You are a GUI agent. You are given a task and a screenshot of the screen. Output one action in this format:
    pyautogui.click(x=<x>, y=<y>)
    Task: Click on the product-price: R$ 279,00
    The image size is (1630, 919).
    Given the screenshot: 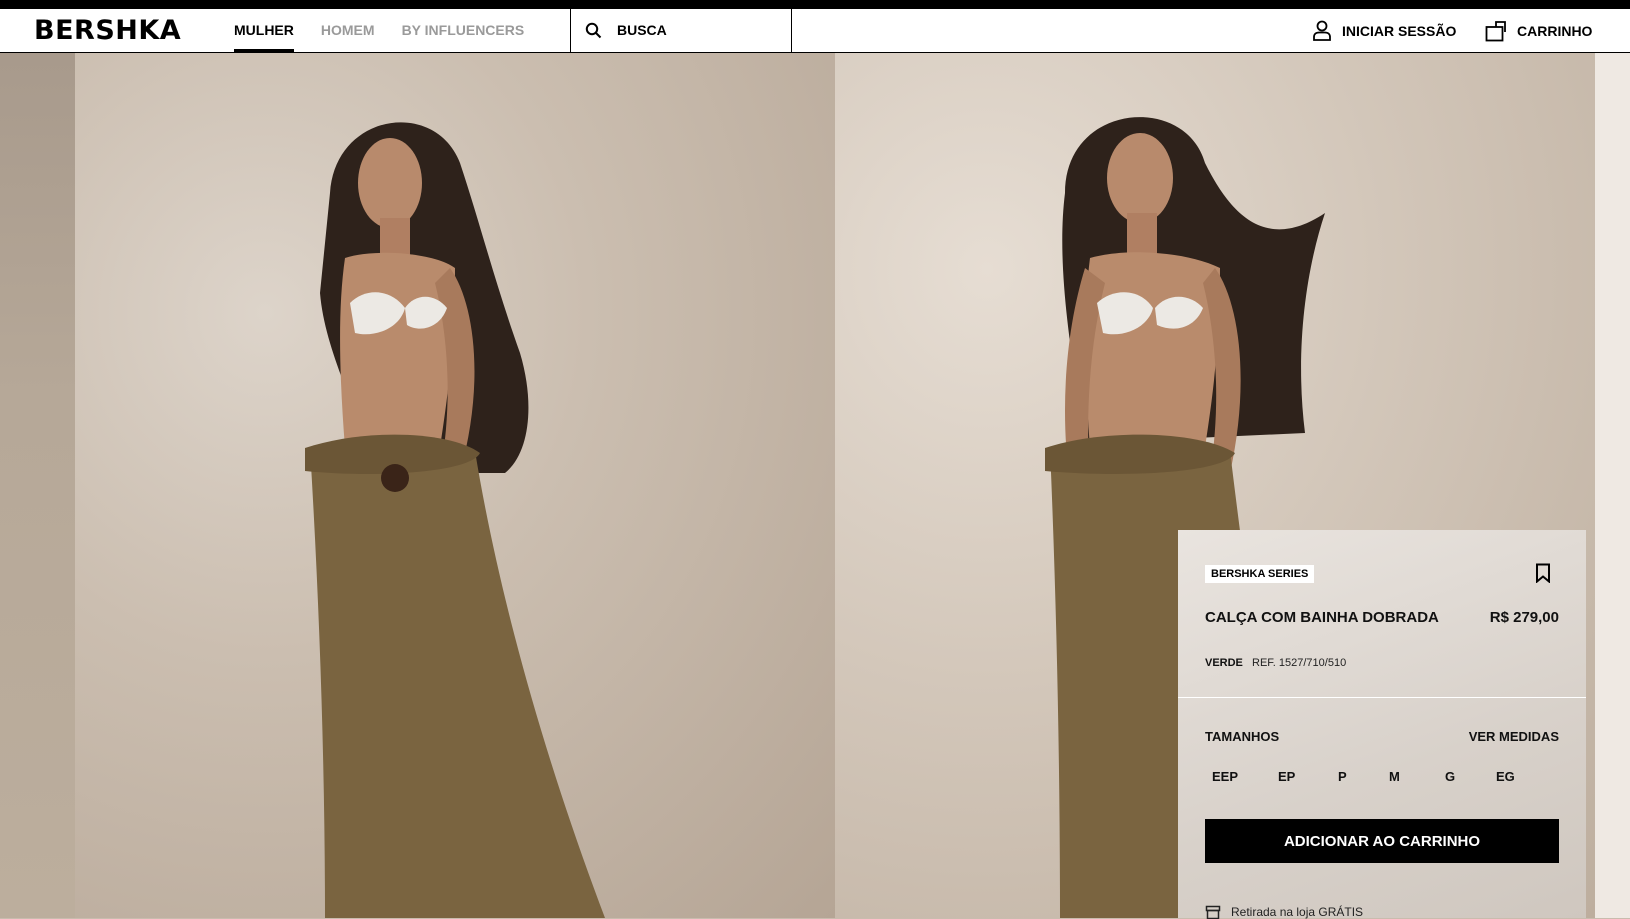 What is the action you would take?
    pyautogui.click(x=1524, y=617)
    